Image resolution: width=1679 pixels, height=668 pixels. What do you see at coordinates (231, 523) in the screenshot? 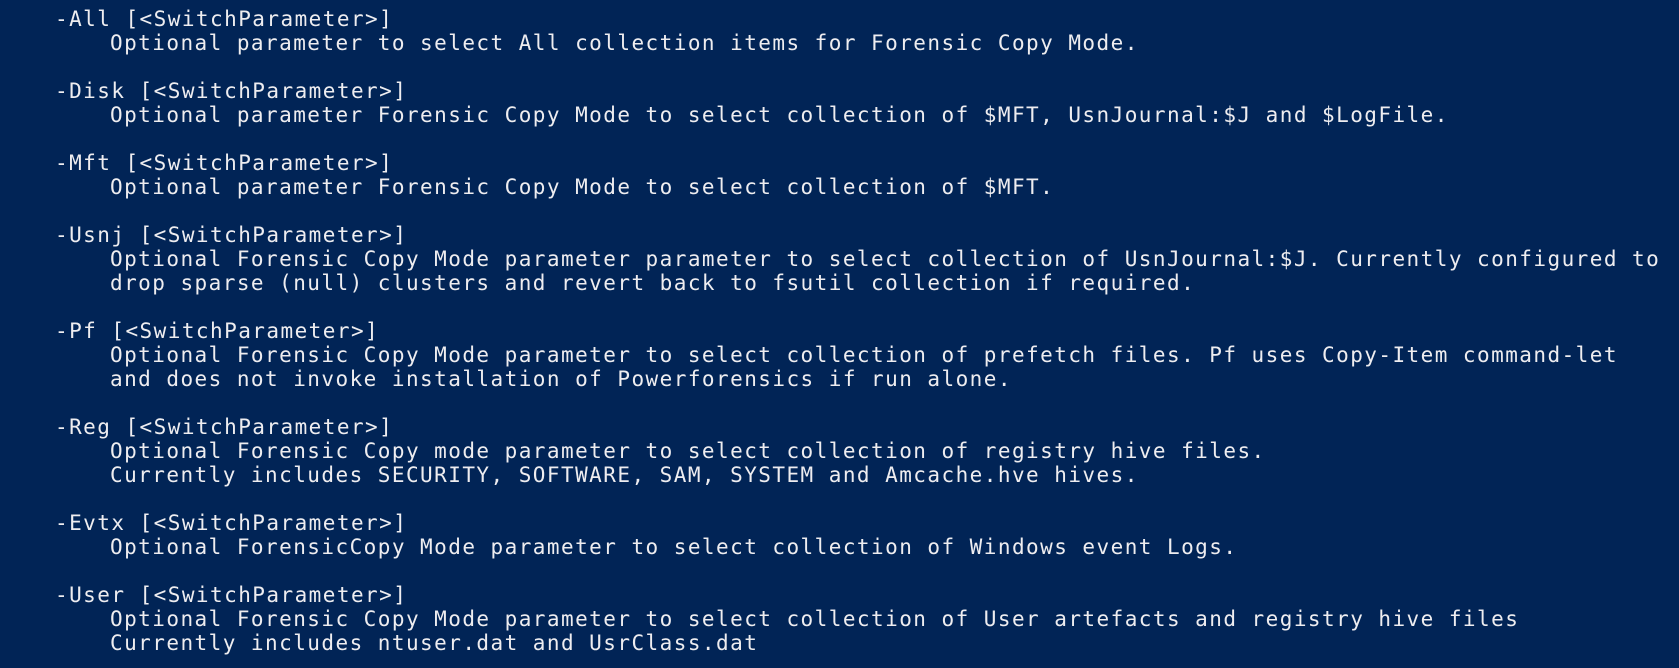
I see `param-evtx-name: -Evtx [<SwitchParameter>]` at bounding box center [231, 523].